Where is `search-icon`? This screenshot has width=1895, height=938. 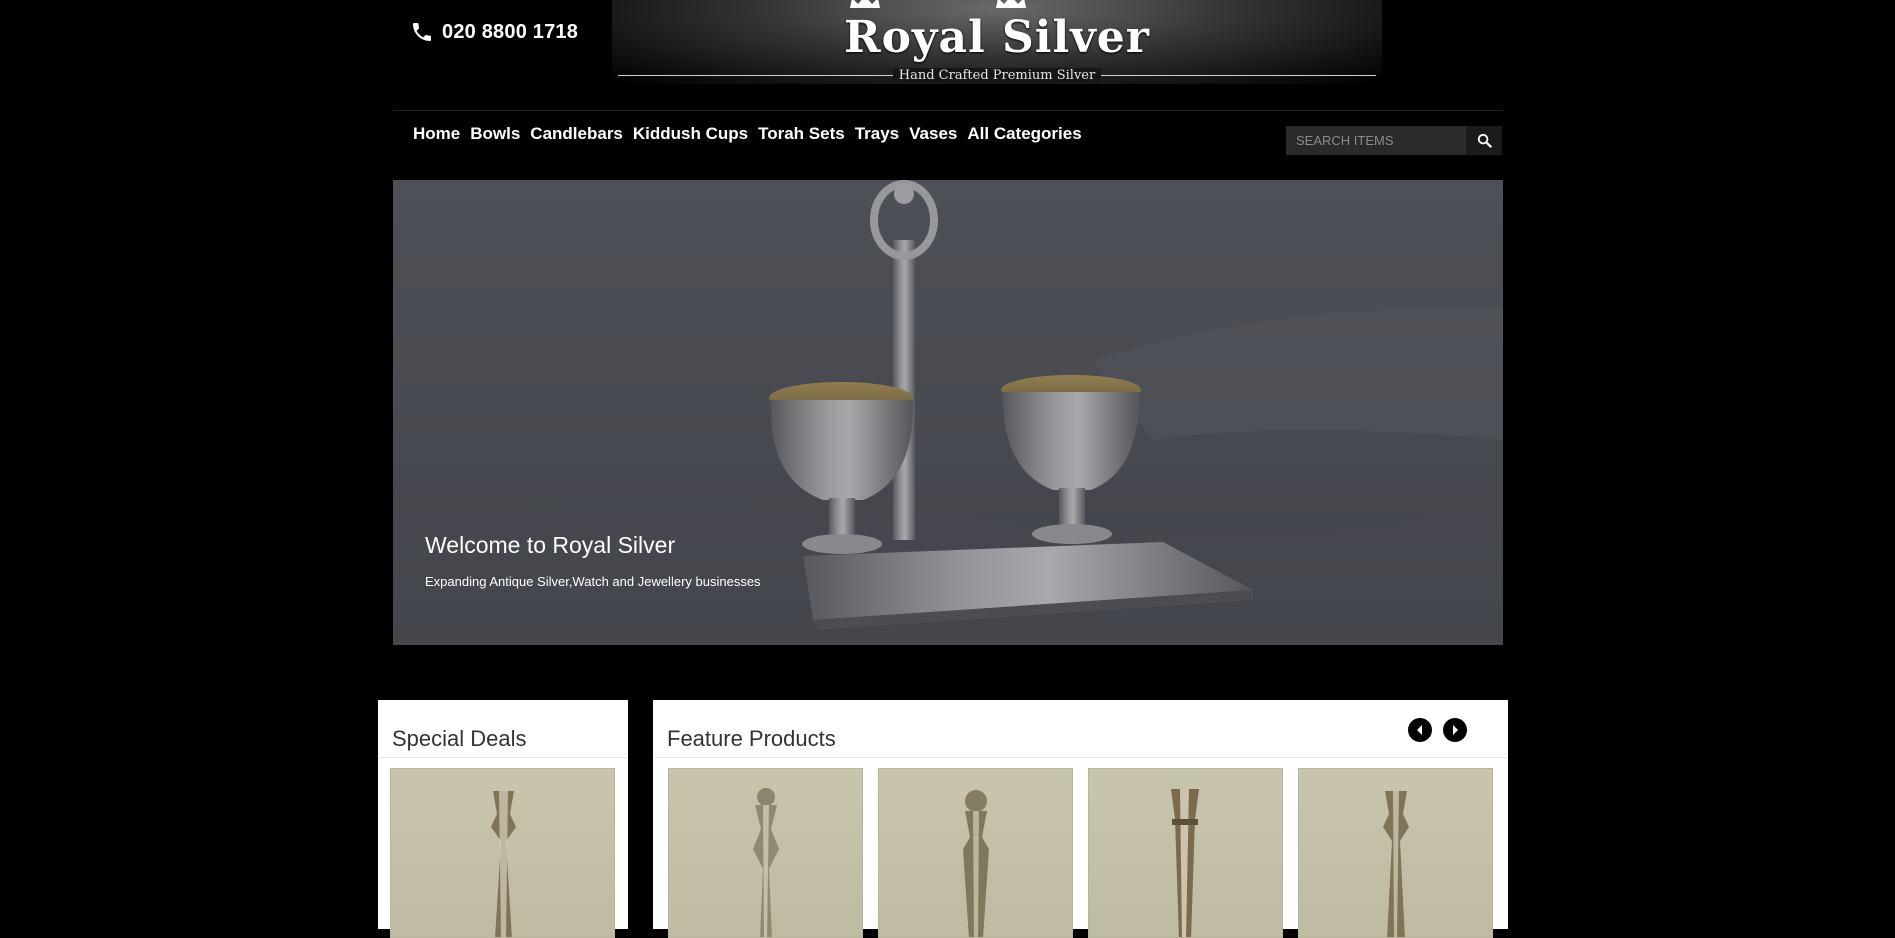 search-icon is located at coordinates (1484, 140).